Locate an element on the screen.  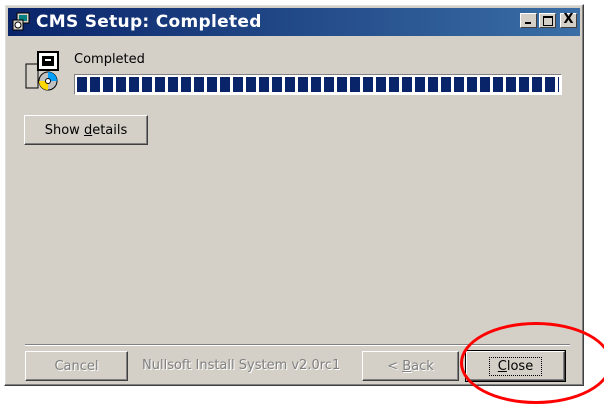
maximize-icon is located at coordinates (548, 21).